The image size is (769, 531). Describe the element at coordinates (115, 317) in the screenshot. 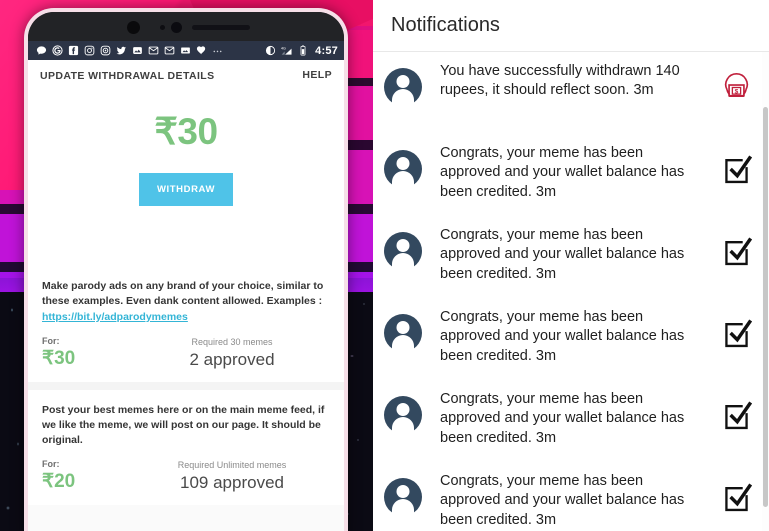

I see `task-example-link: https://bit.ly/adparodymemes` at that location.